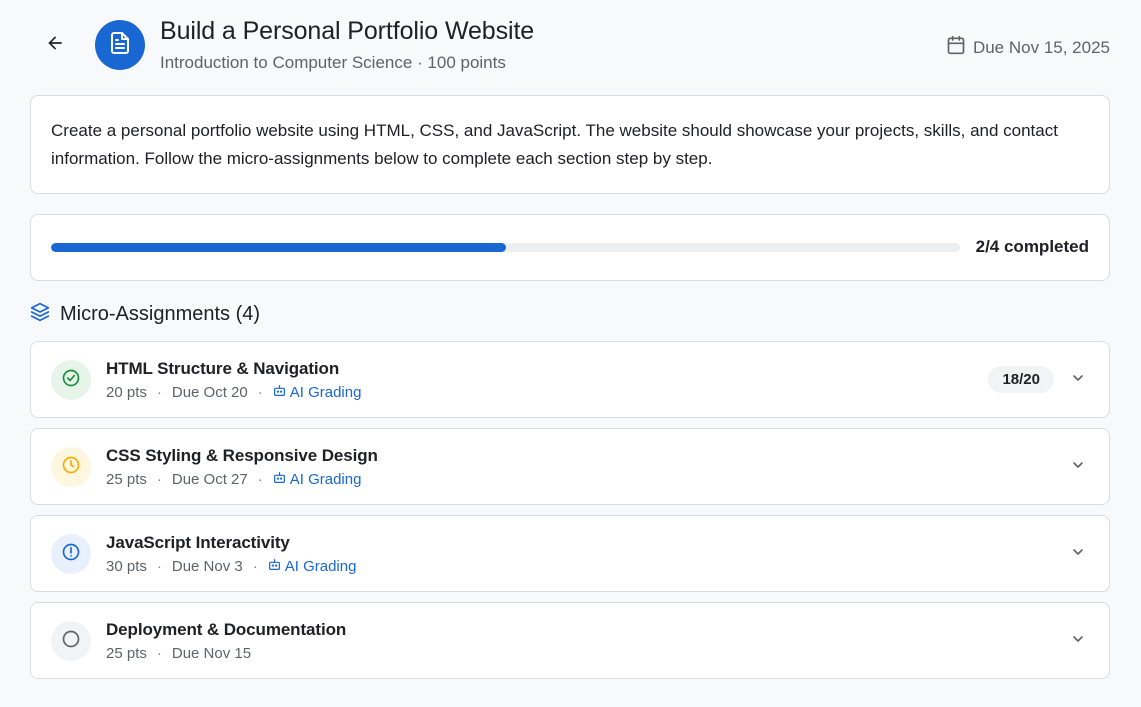 The image size is (1141, 707). I want to click on score-badge: 18/20, so click(1021, 379).